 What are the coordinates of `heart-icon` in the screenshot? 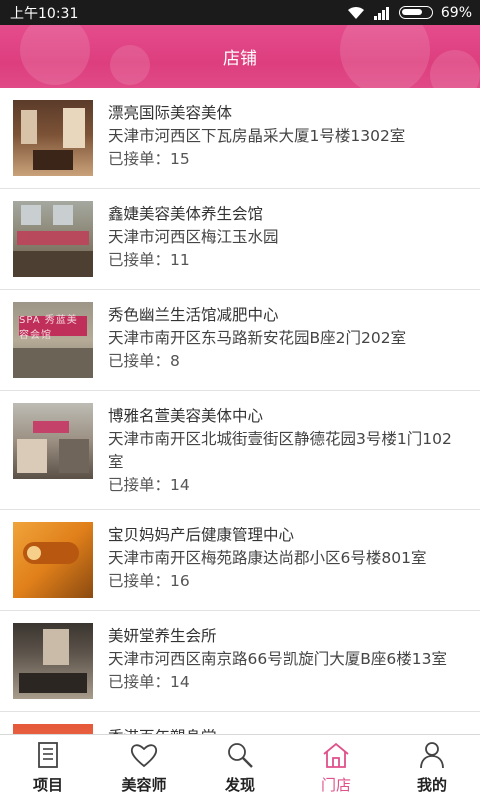 It's located at (144, 756).